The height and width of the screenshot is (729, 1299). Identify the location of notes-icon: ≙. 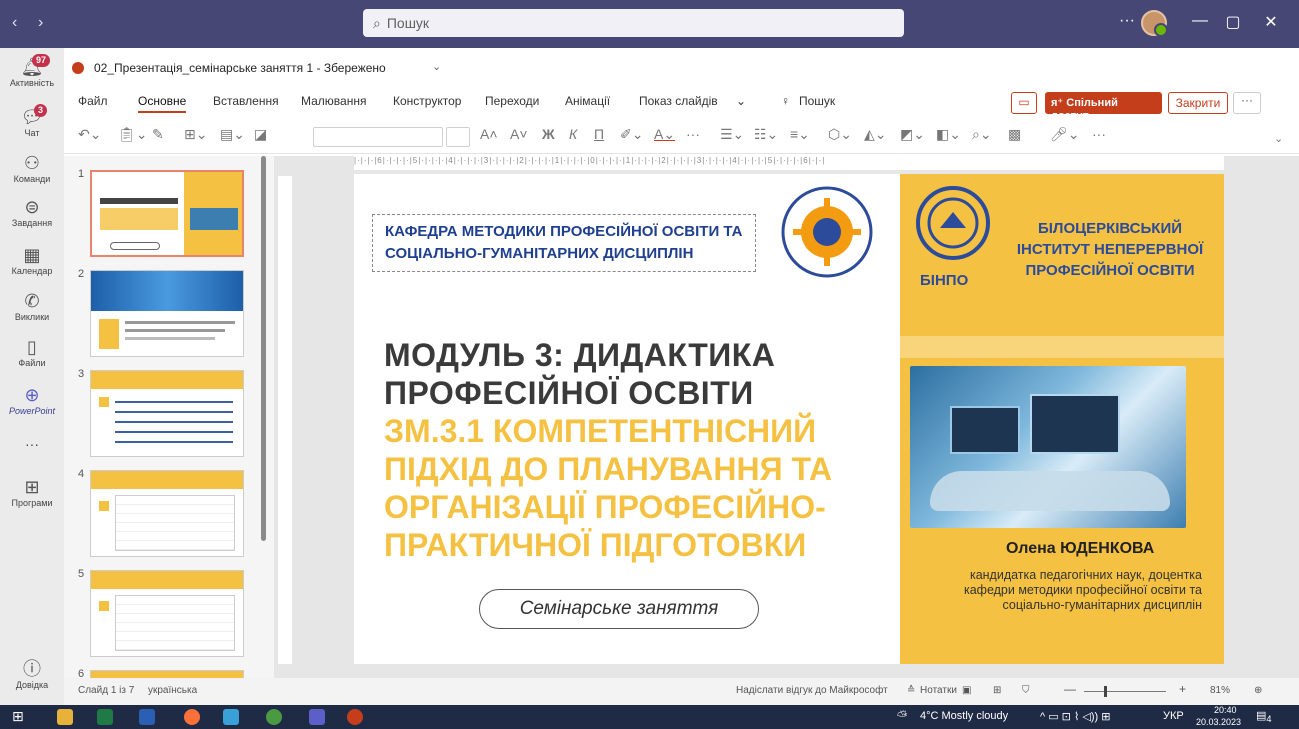
(911, 690).